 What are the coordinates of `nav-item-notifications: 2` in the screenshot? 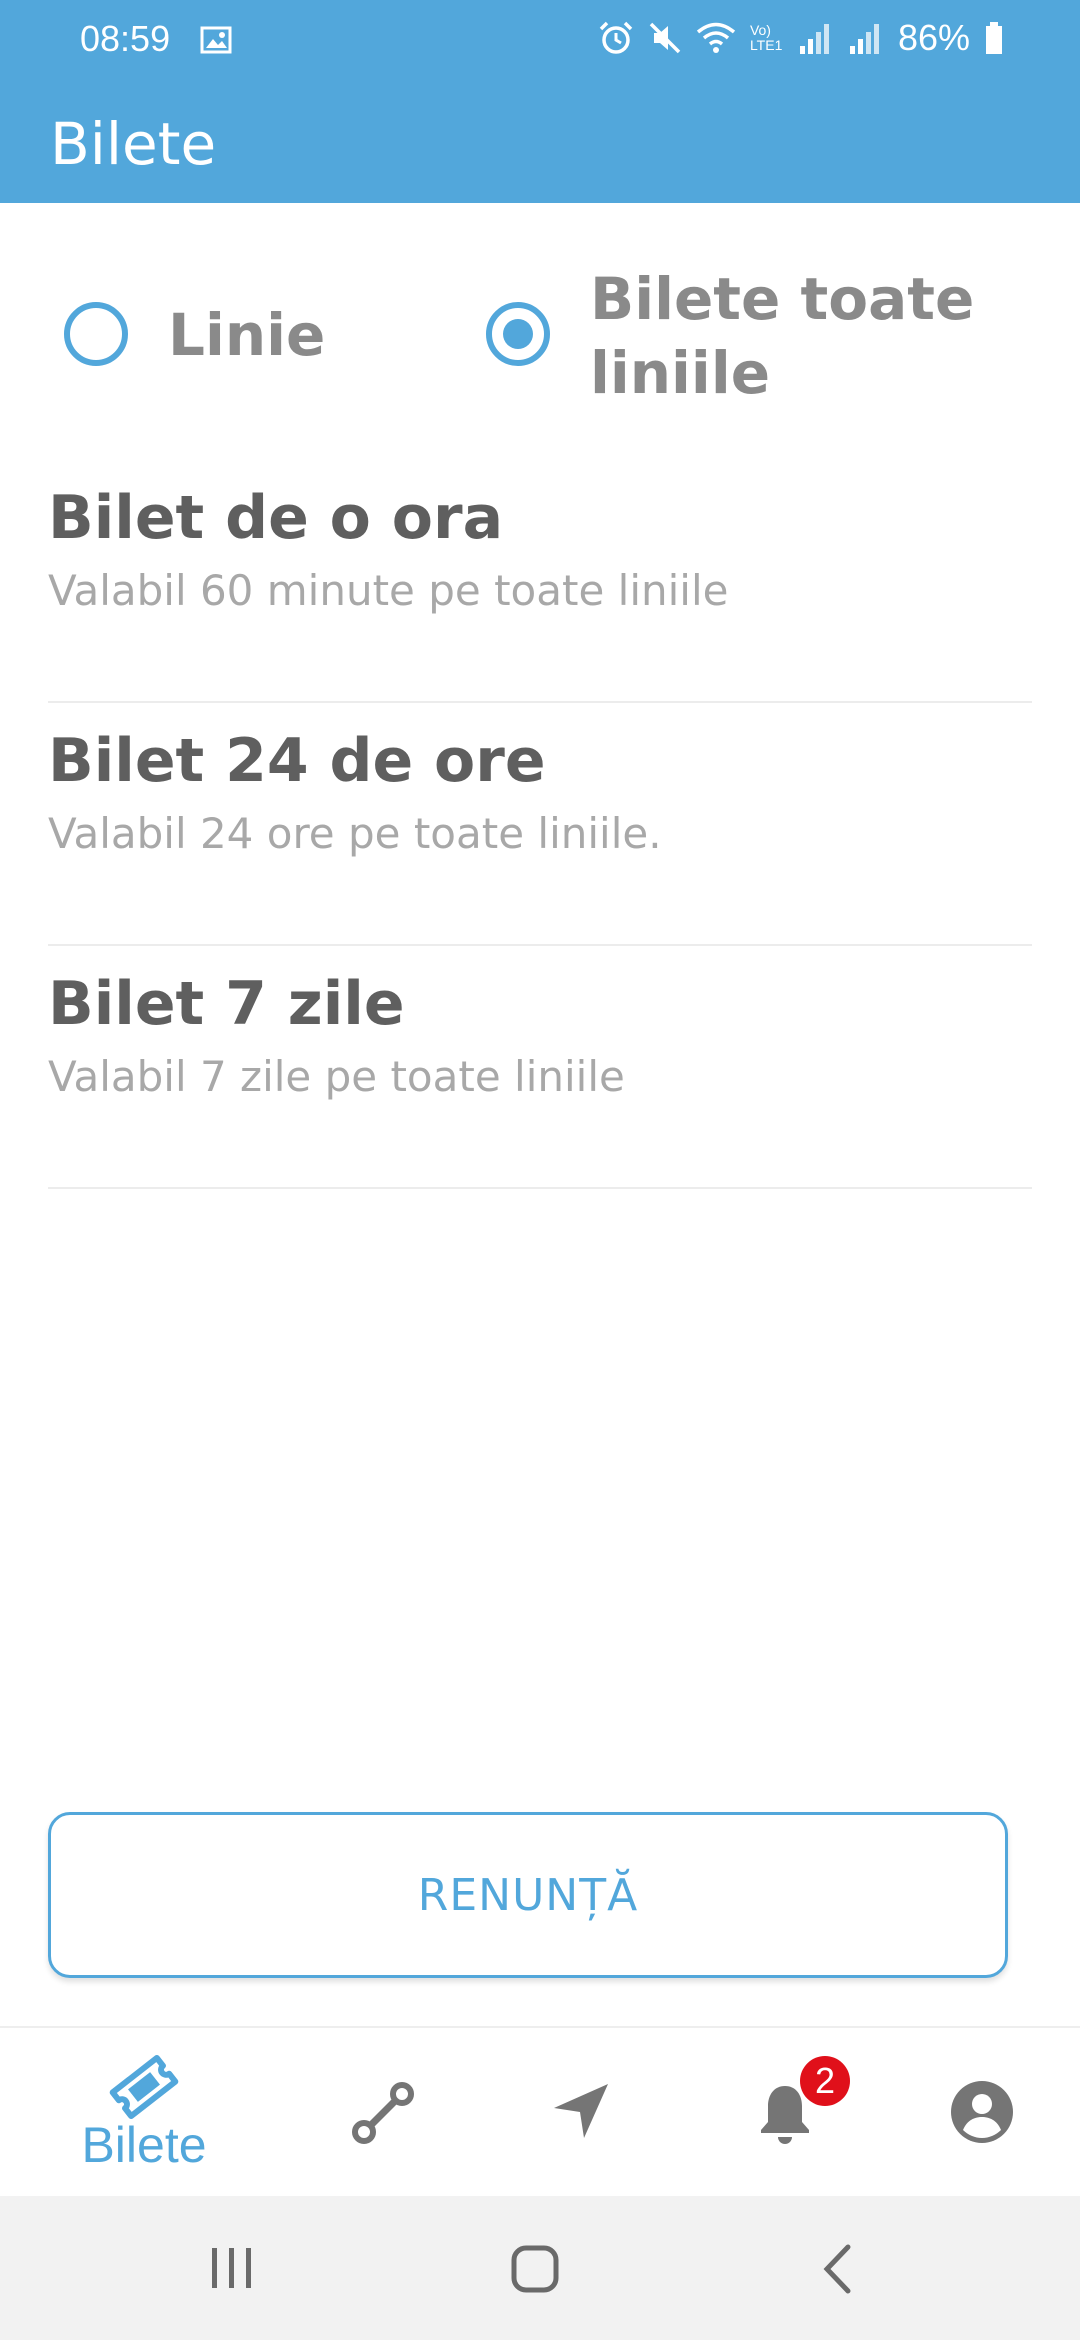 It's located at (782, 2113).